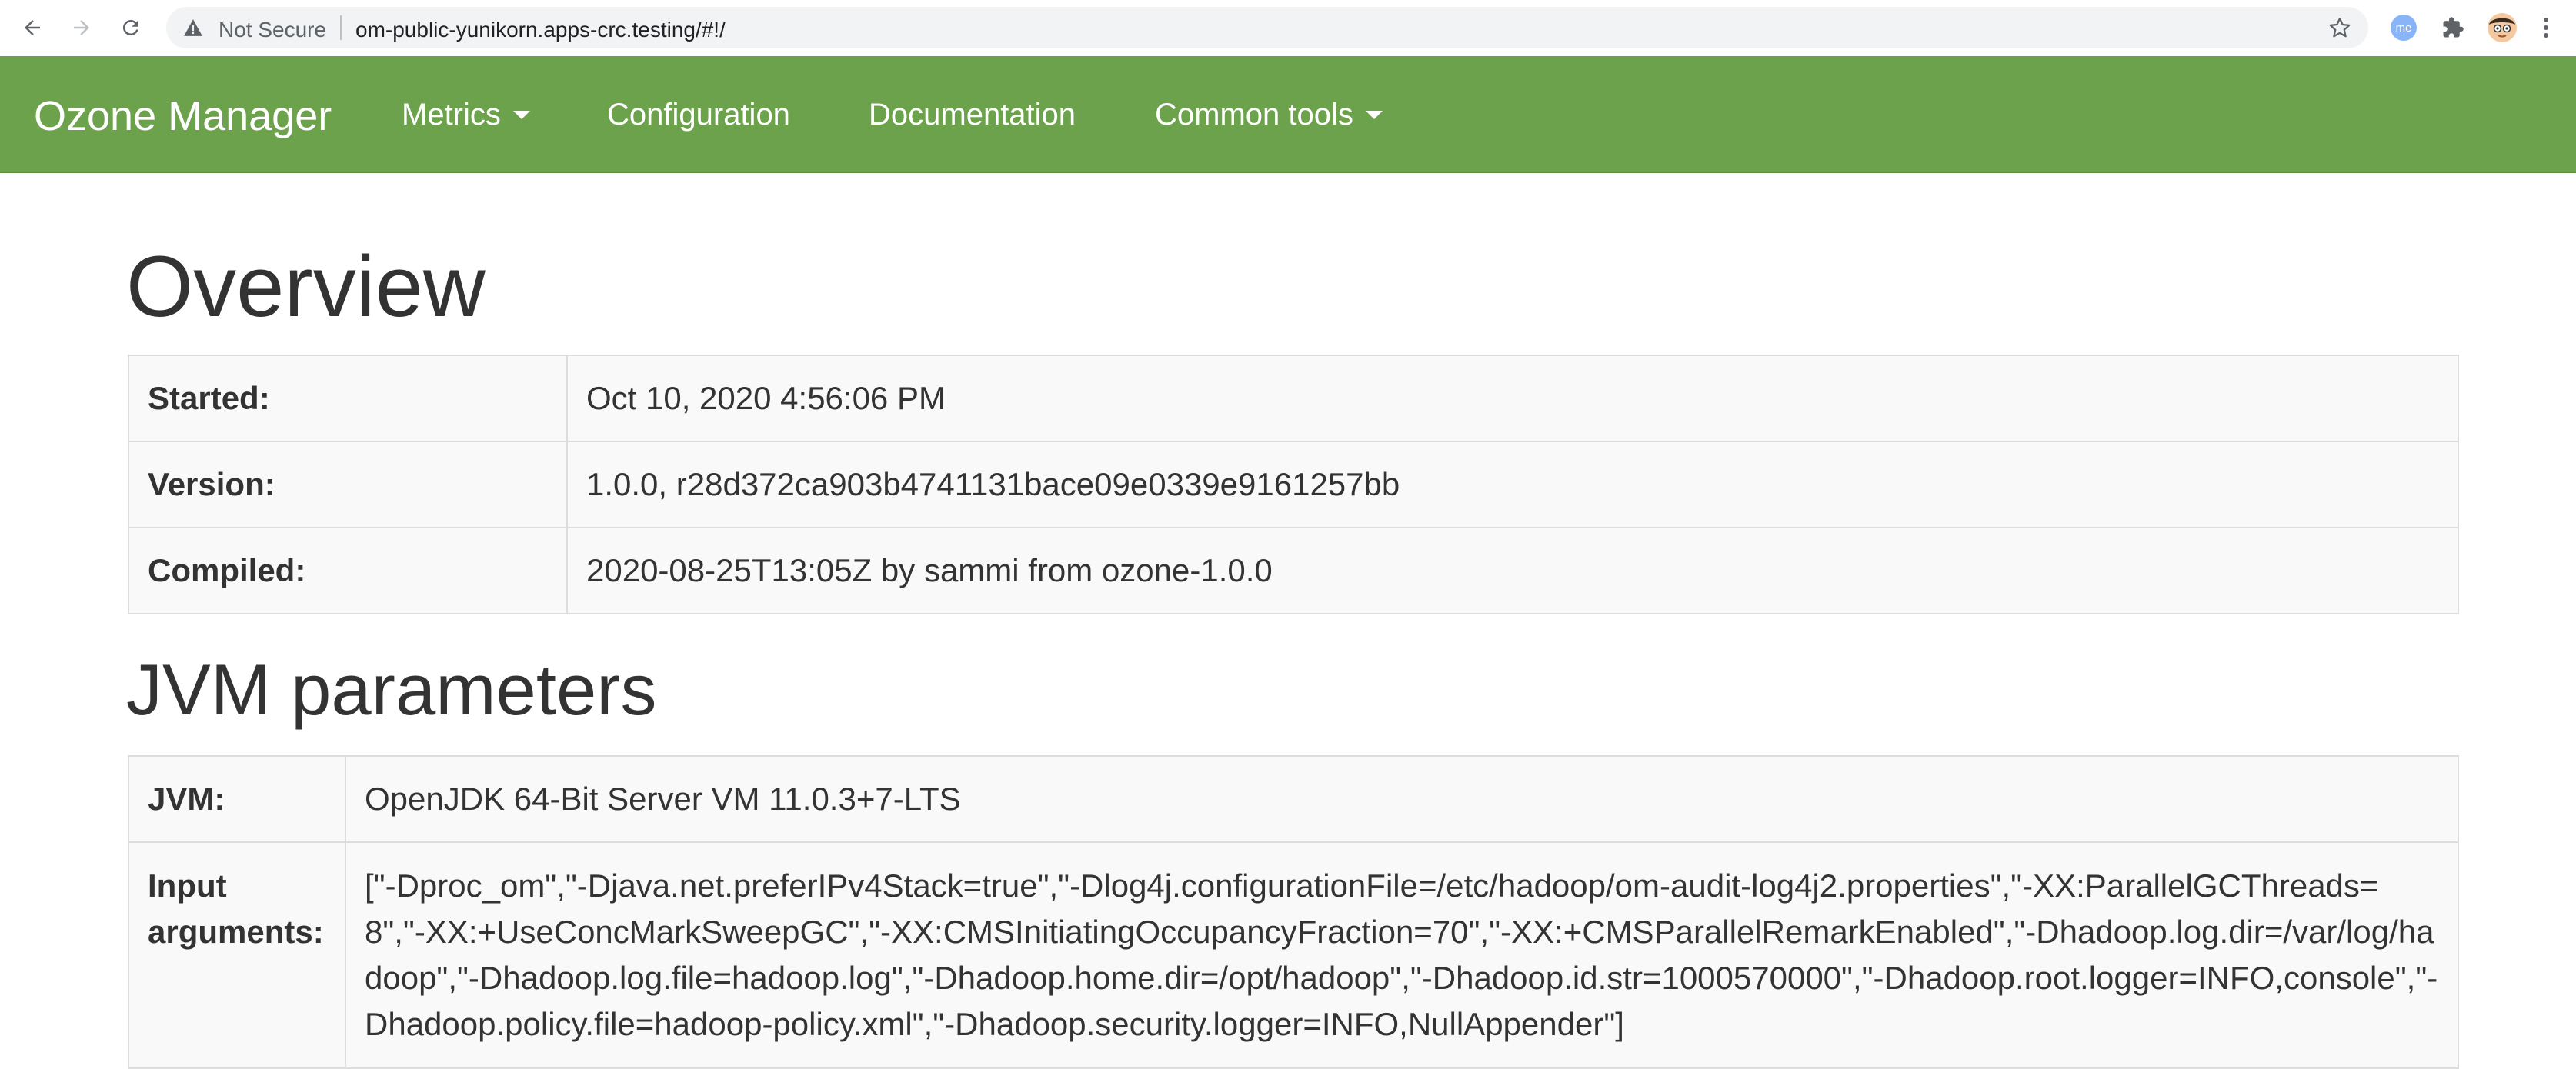 The image size is (2576, 1069). I want to click on nav-documentation-label: Documentation, so click(973, 115).